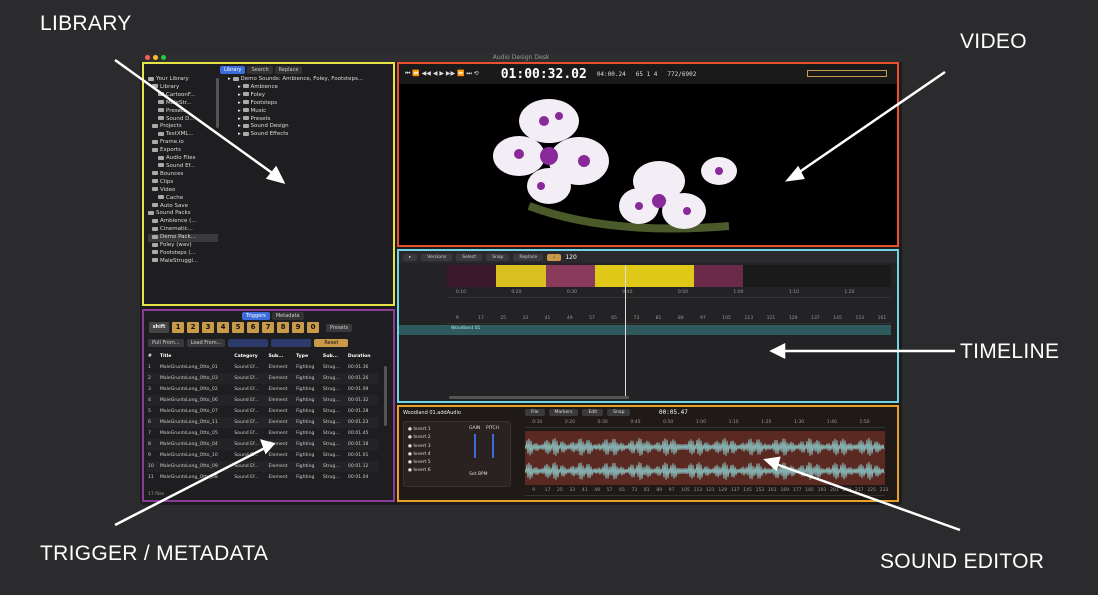  Describe the element at coordinates (238, 327) in the screenshot. I see `trigger-key: 5` at that location.